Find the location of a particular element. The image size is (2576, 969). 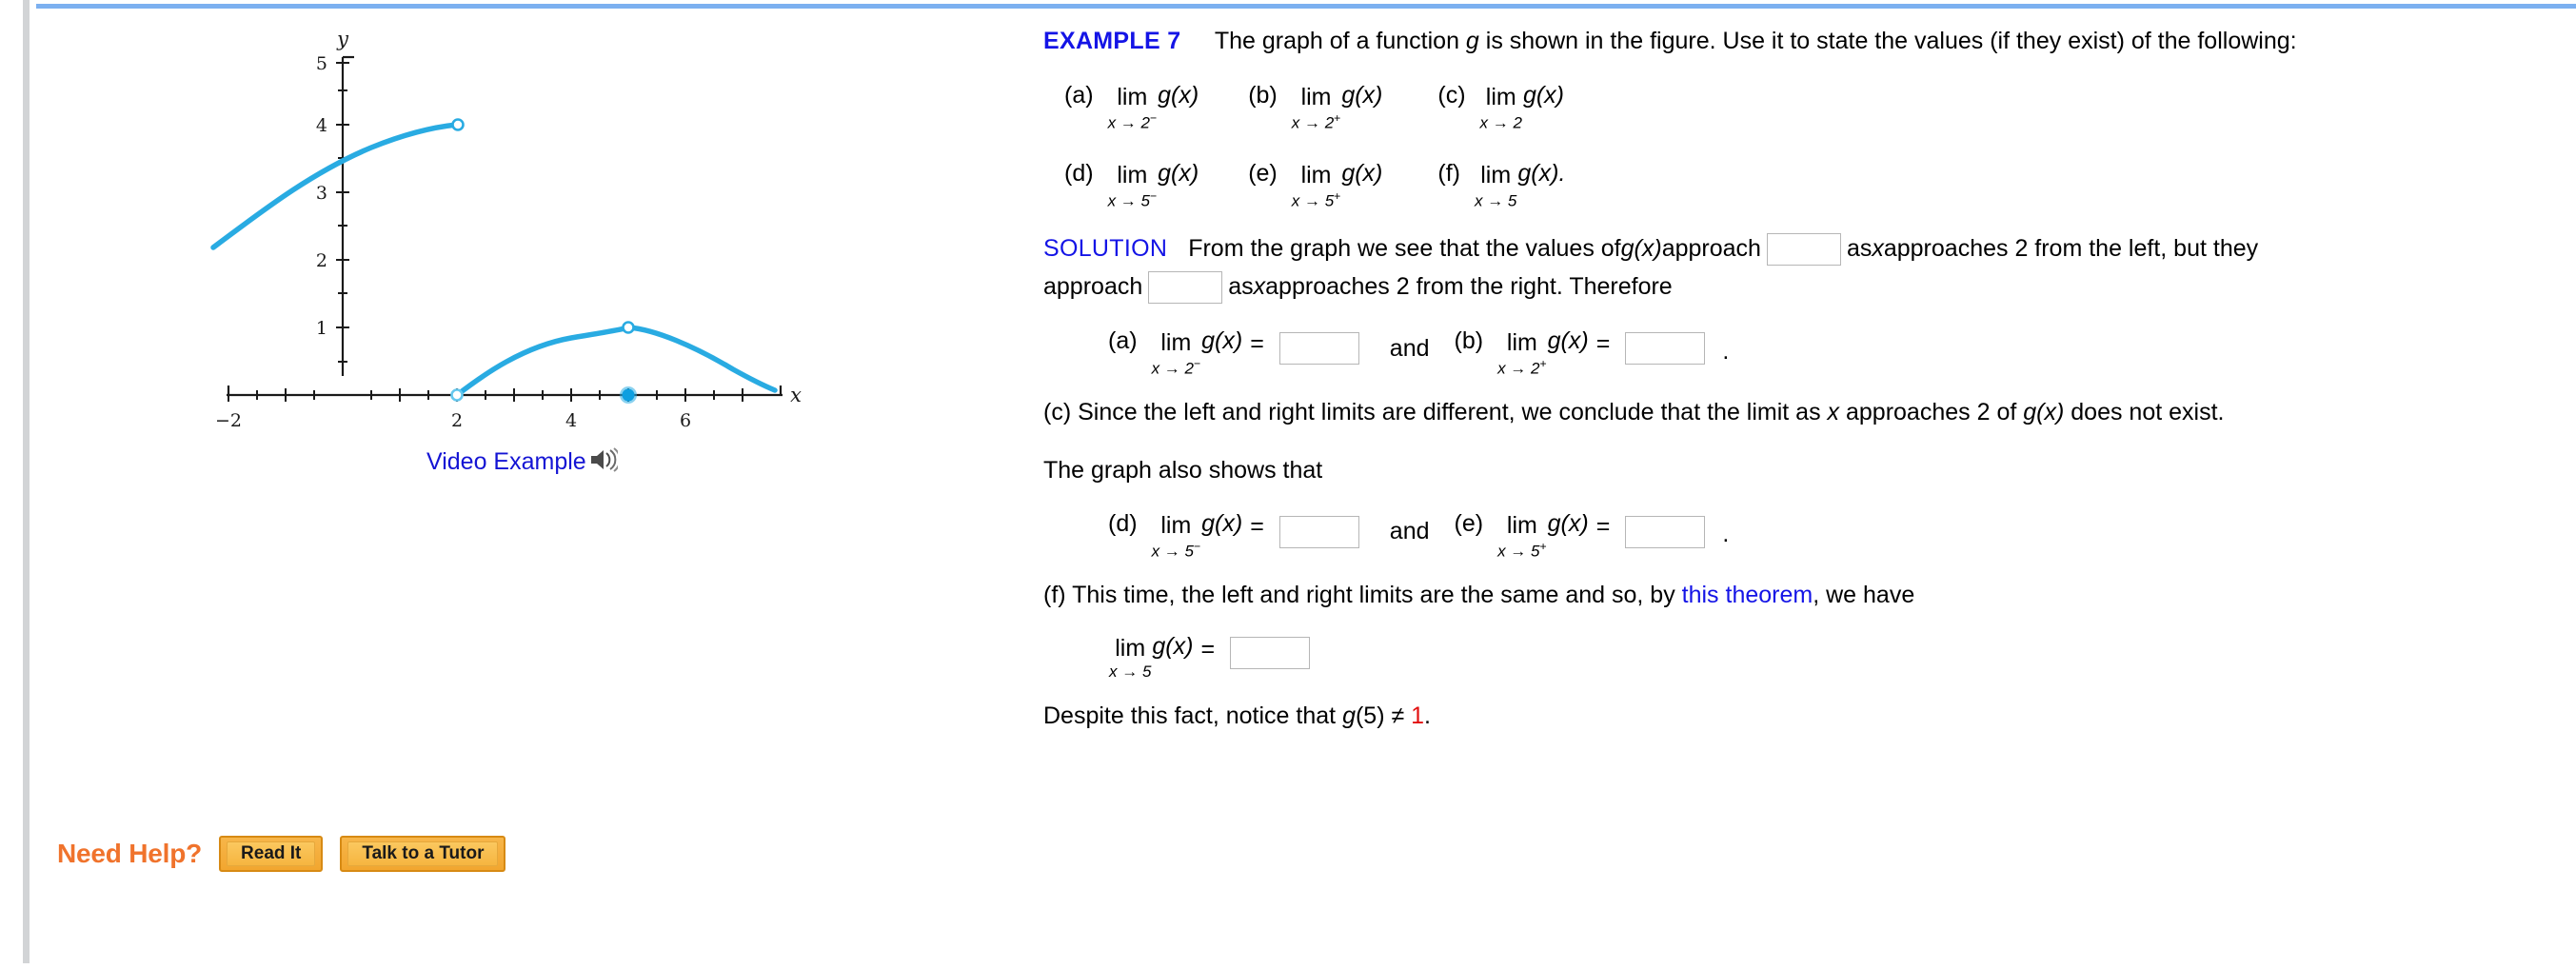

solution-c-gx: g(x) is located at coordinates (2044, 413).